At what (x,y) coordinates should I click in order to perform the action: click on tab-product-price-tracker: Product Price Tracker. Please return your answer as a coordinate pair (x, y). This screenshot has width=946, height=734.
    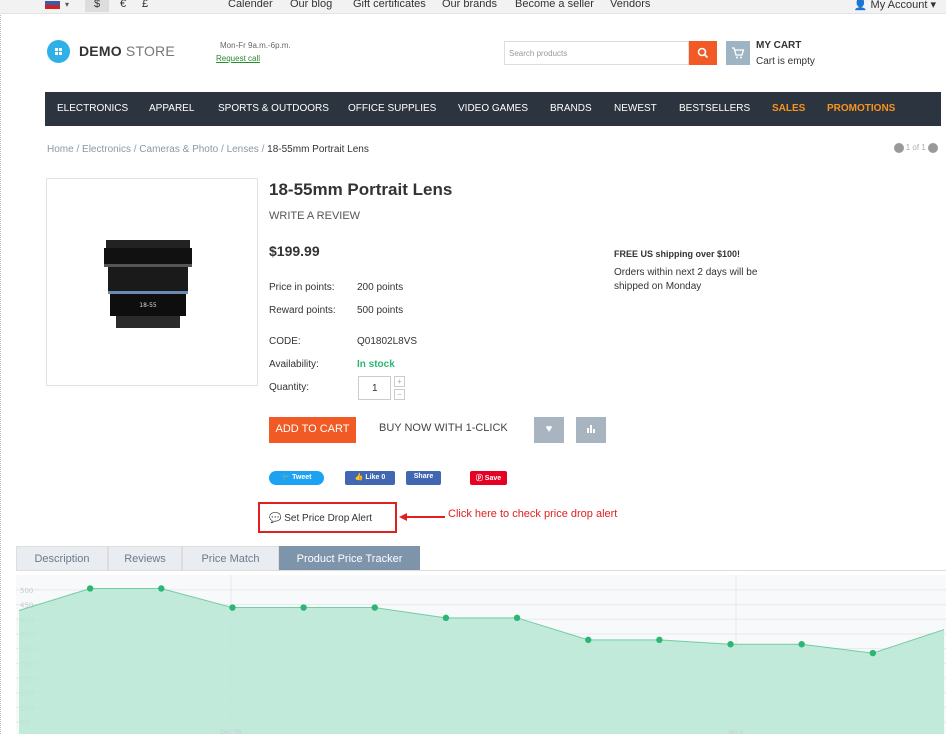
    Looking at the image, I should click on (349, 558).